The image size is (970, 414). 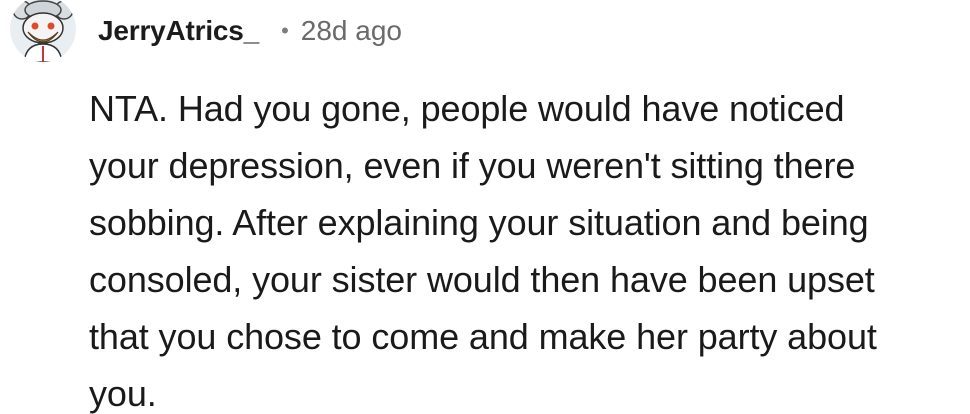 I want to click on comment-header: JerryAtrics_ • 28d ago, so click(x=206, y=31).